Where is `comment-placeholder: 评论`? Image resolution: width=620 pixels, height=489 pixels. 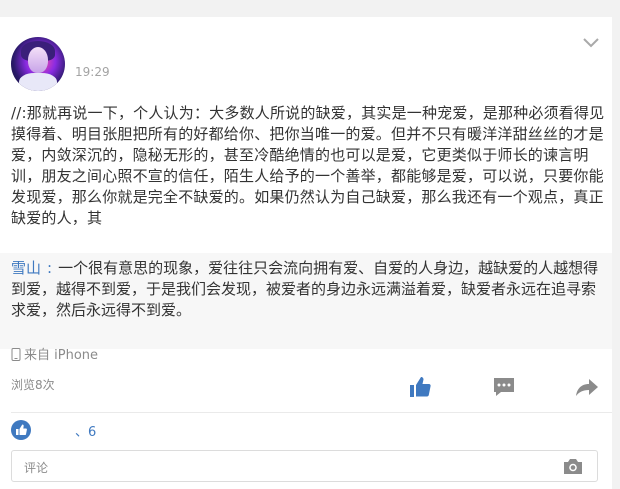
comment-placeholder: 评论 is located at coordinates (36, 468).